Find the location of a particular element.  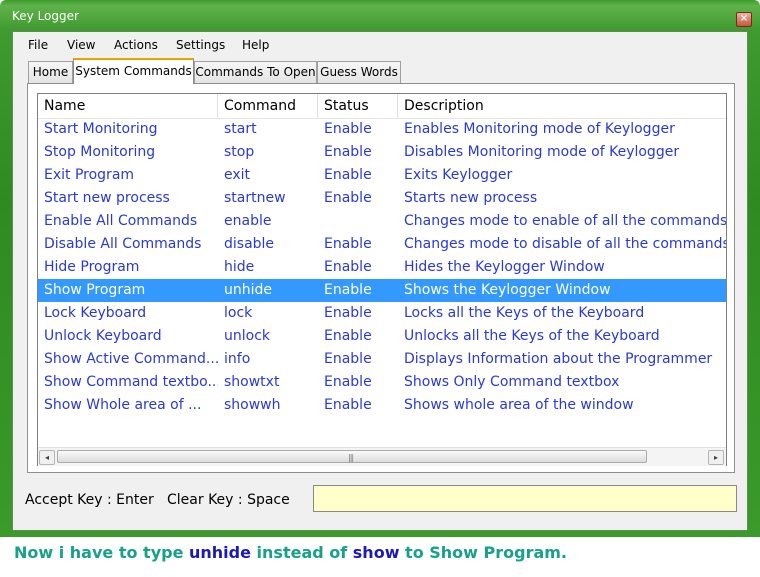

title-bar: Key Logger × is located at coordinates (380, 16).